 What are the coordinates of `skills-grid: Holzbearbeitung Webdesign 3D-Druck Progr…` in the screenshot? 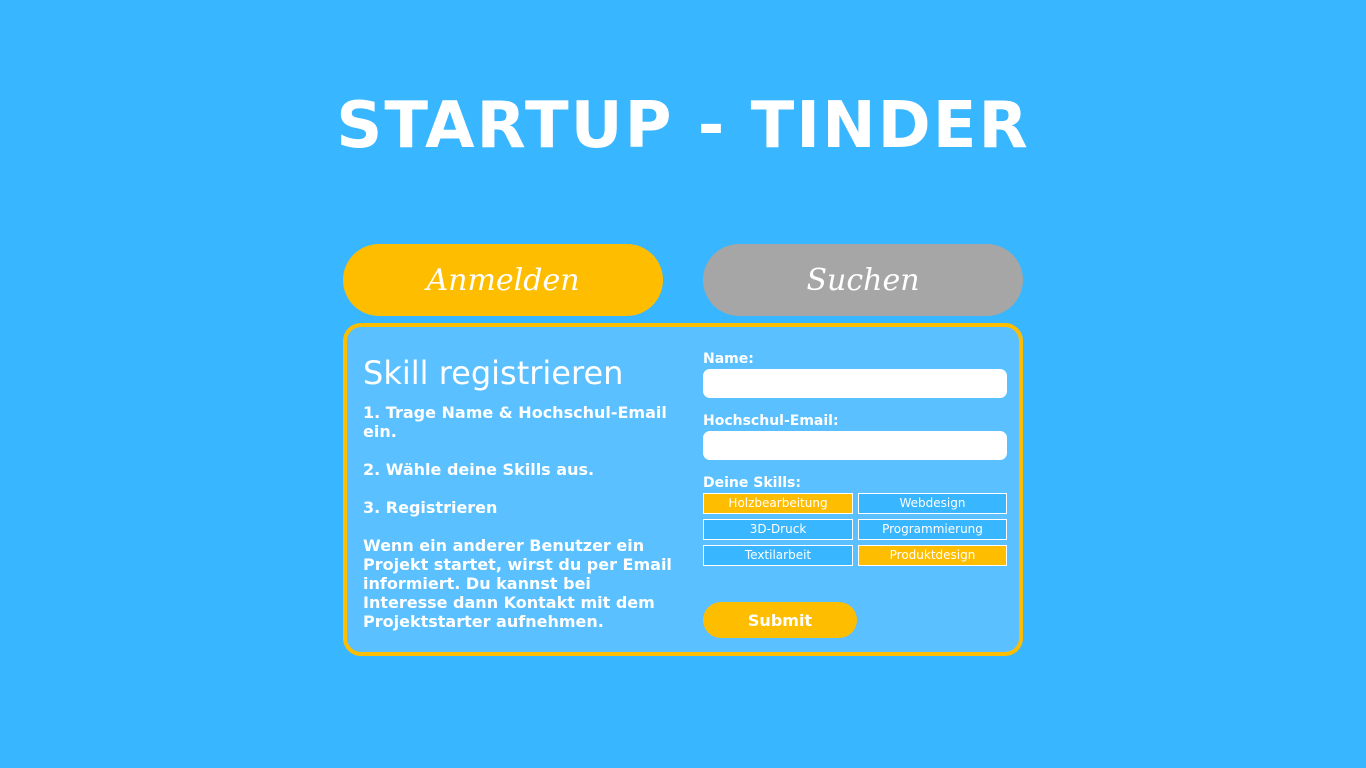 It's located at (855, 529).